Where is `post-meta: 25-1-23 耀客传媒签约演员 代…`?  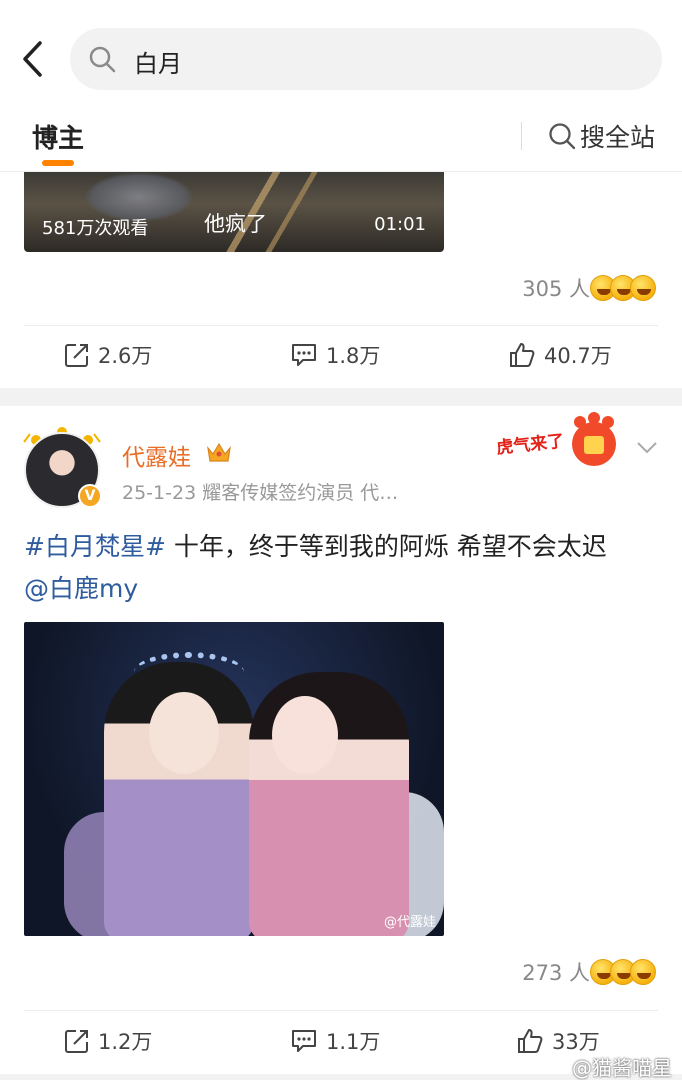 post-meta: 25-1-23 耀客传媒签约演员 代… is located at coordinates (260, 493).